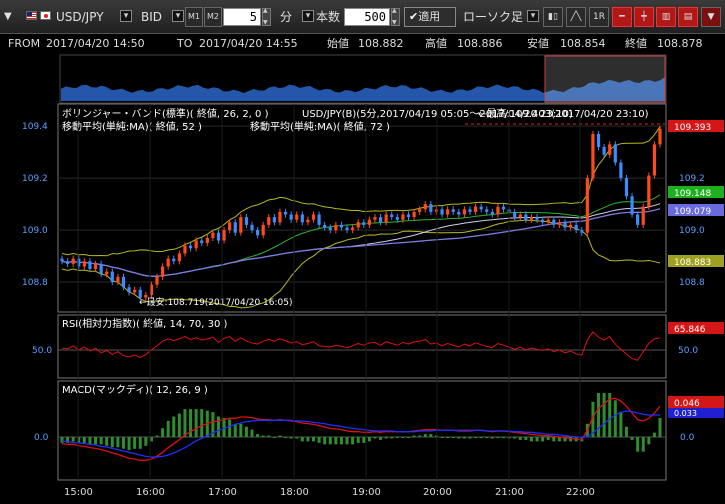 The height and width of the screenshot is (504, 725). Describe the element at coordinates (692, 194) in the screenshot. I see `bb-upper-tag-value: 109.148` at that location.